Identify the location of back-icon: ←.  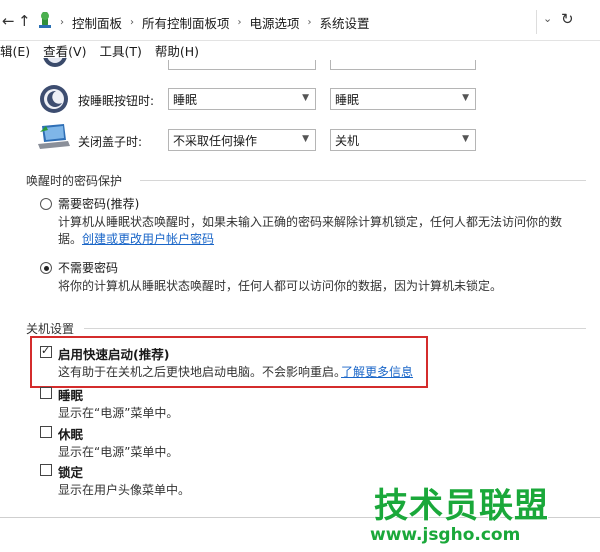
(8, 21).